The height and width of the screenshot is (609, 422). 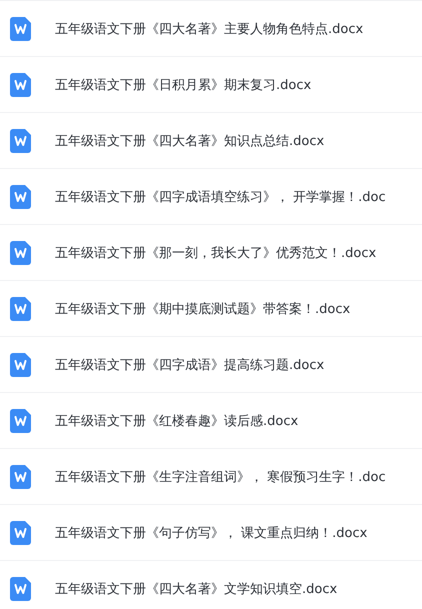 I want to click on file-name: 五年级语文下册《那一刻，我长大了》优秀范文！.docx, so click(x=215, y=253).